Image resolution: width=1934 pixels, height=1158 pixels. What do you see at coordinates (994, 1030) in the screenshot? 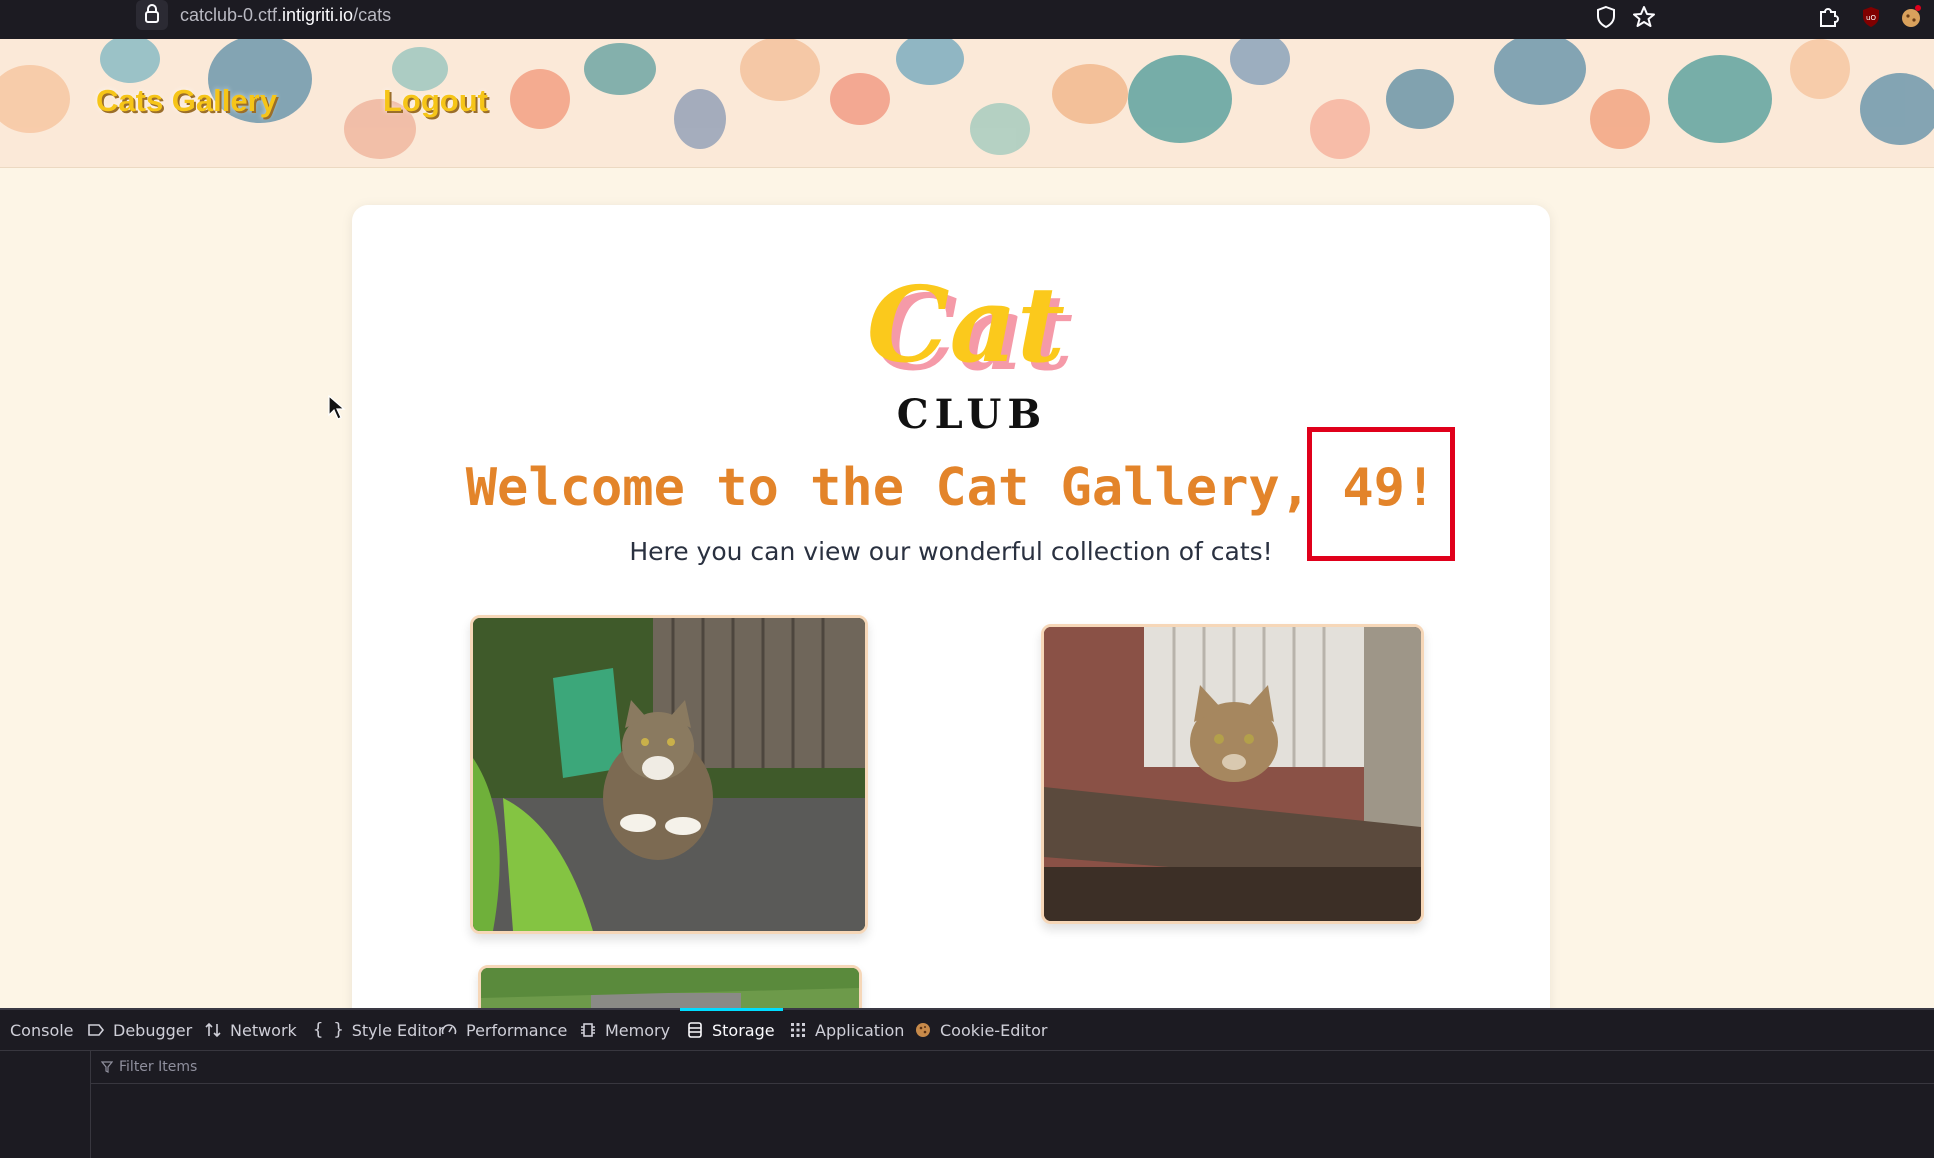
I see `tab-label: Cookie-Editor` at bounding box center [994, 1030].